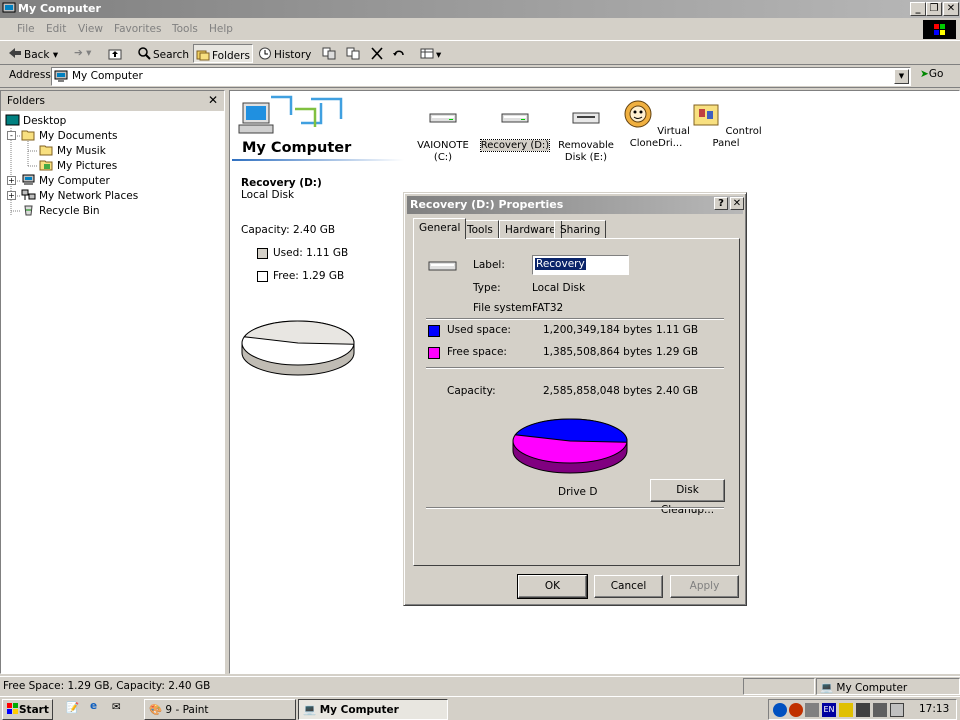 This screenshot has width=960, height=720. I want to click on undo-icon, so click(398, 53).